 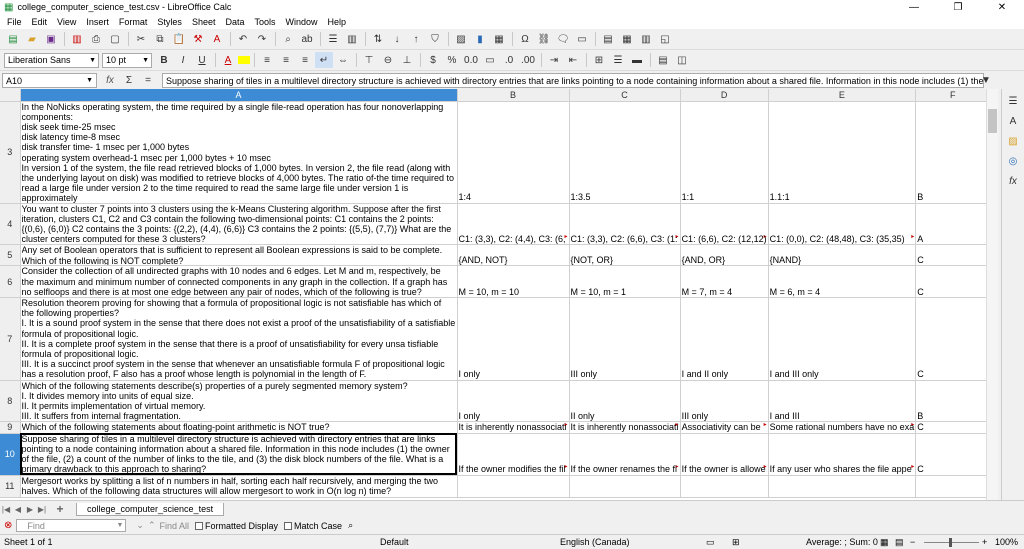 What do you see at coordinates (724, 454) in the screenshot?
I see `cell-d10: ▸ If the owner is allowe` at bounding box center [724, 454].